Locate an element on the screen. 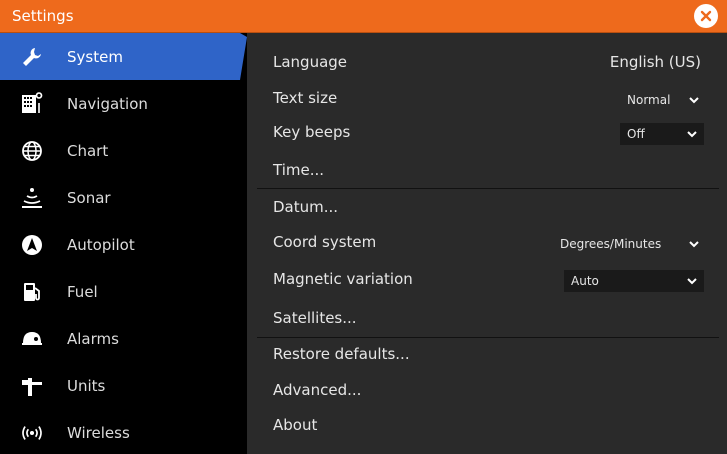 The width and height of the screenshot is (727, 454). title-bar: Settings is located at coordinates (363, 16).